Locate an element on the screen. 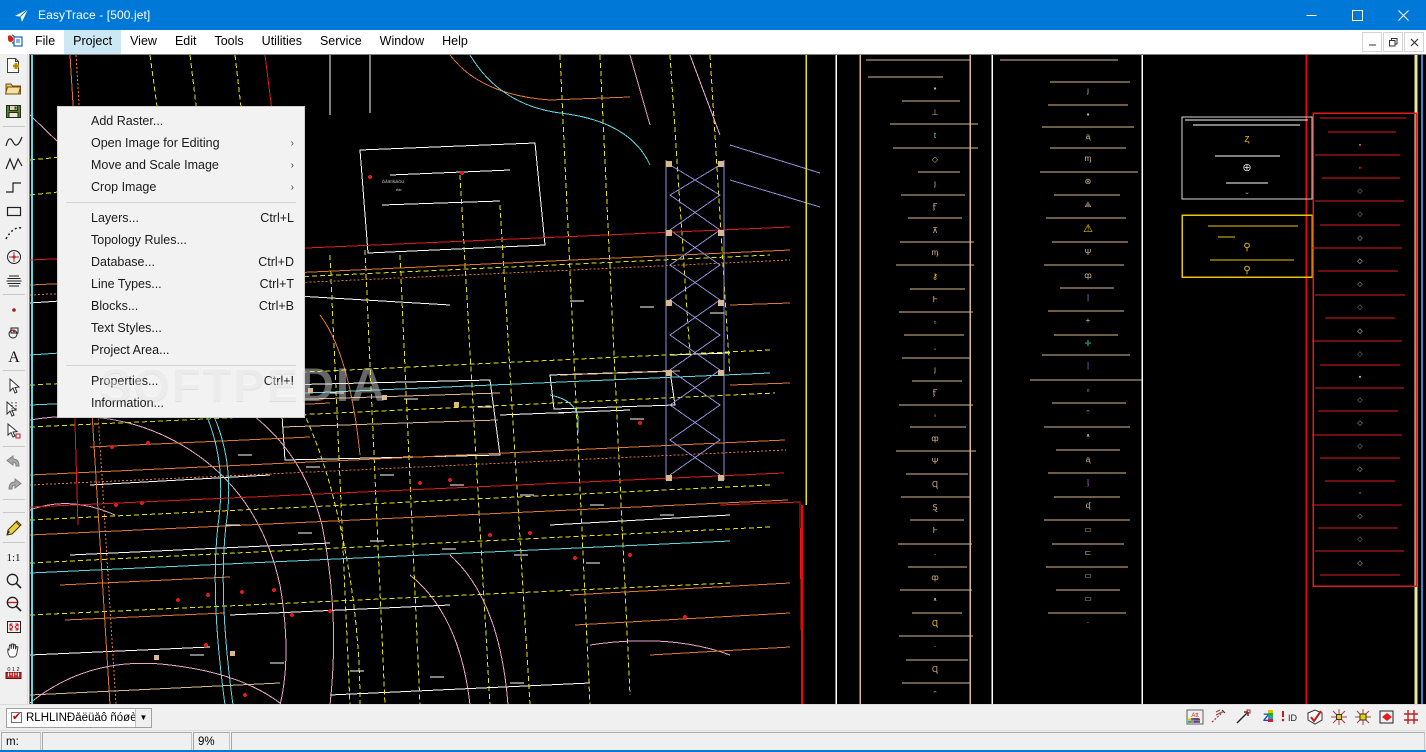 The height and width of the screenshot is (752, 1426). rectangle-tool-button is located at coordinates (14, 210).